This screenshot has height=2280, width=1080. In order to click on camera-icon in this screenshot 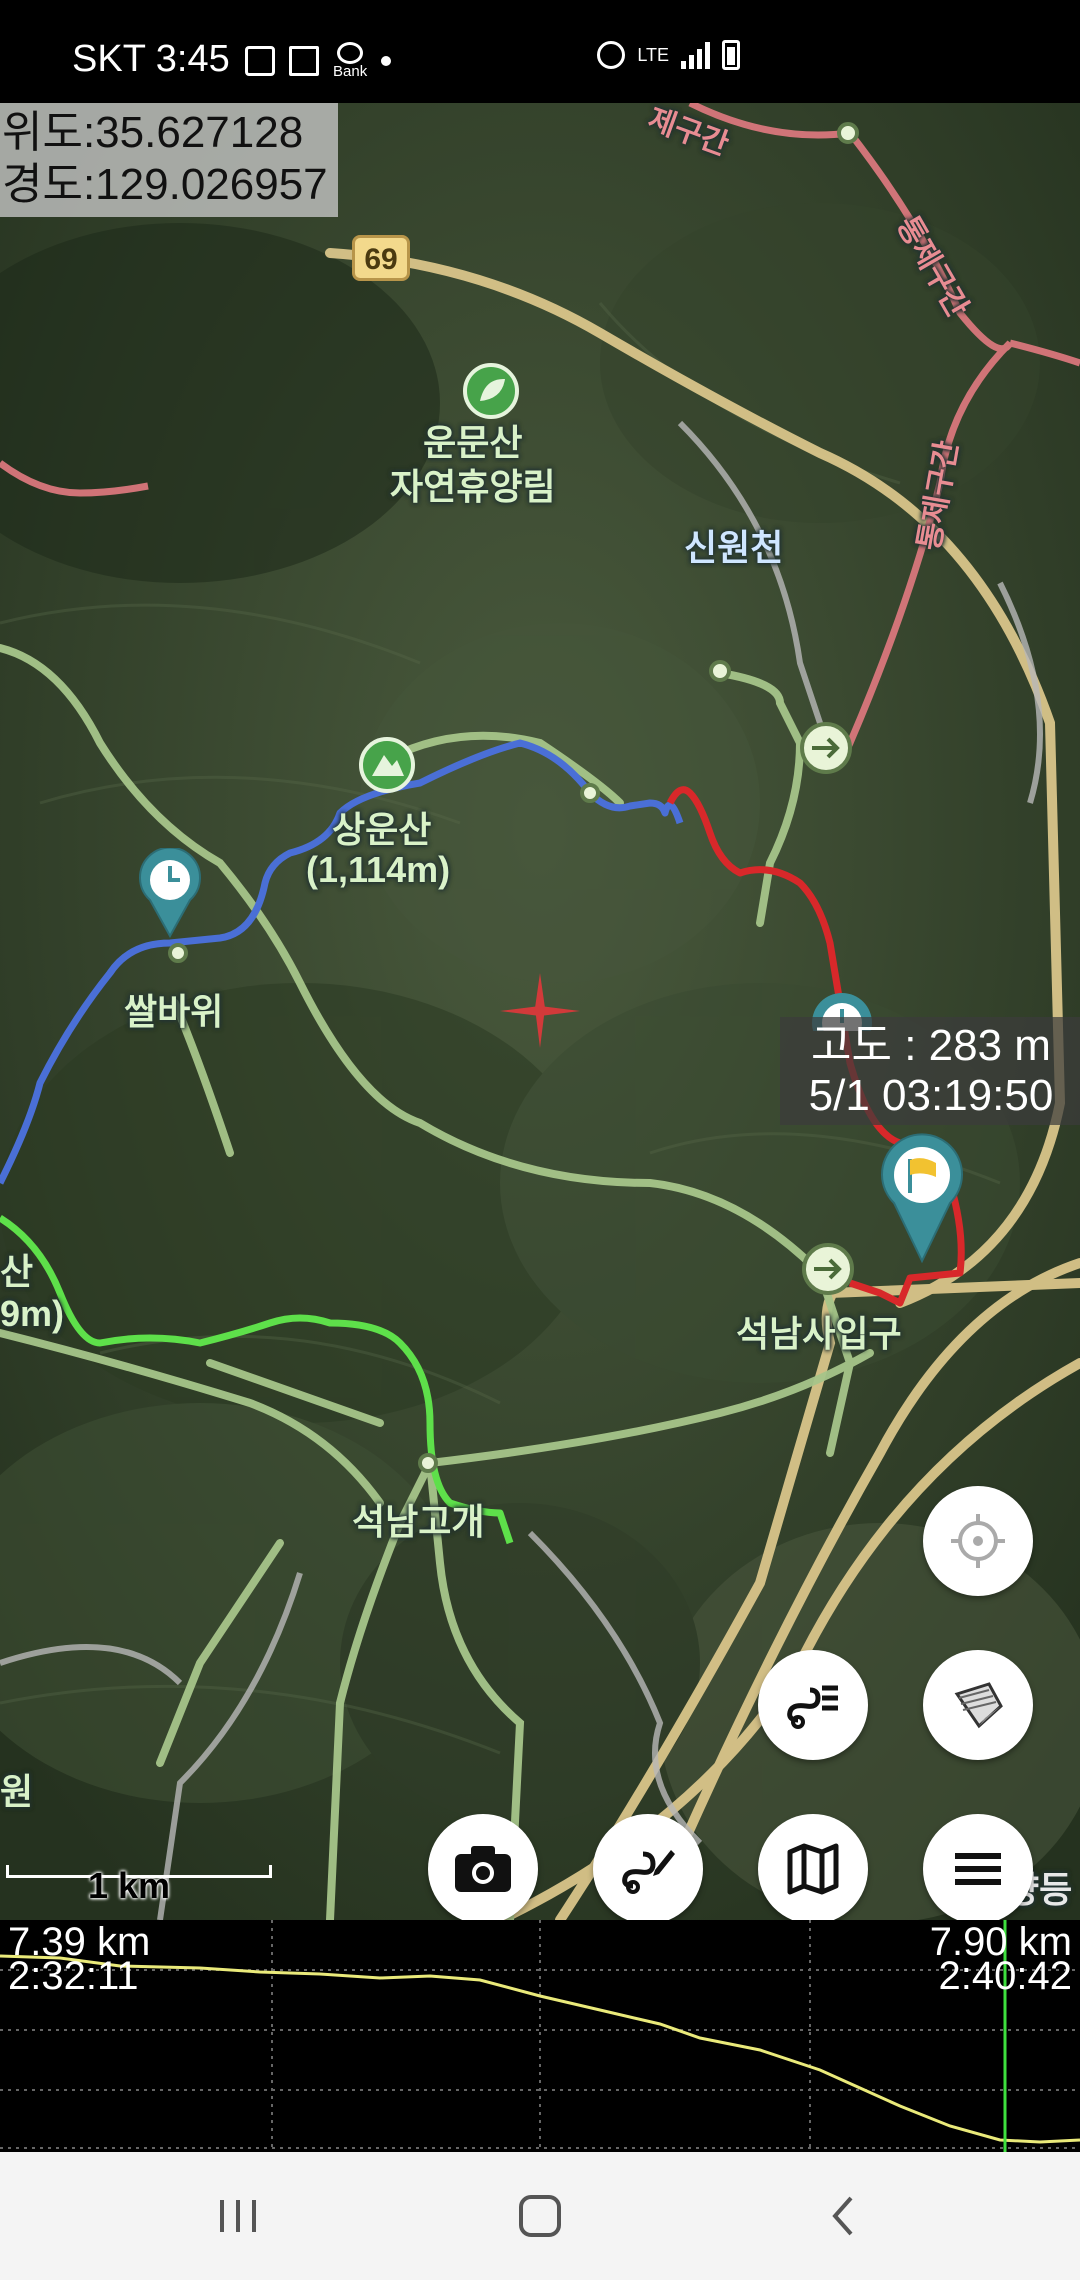, I will do `click(483, 1869)`.